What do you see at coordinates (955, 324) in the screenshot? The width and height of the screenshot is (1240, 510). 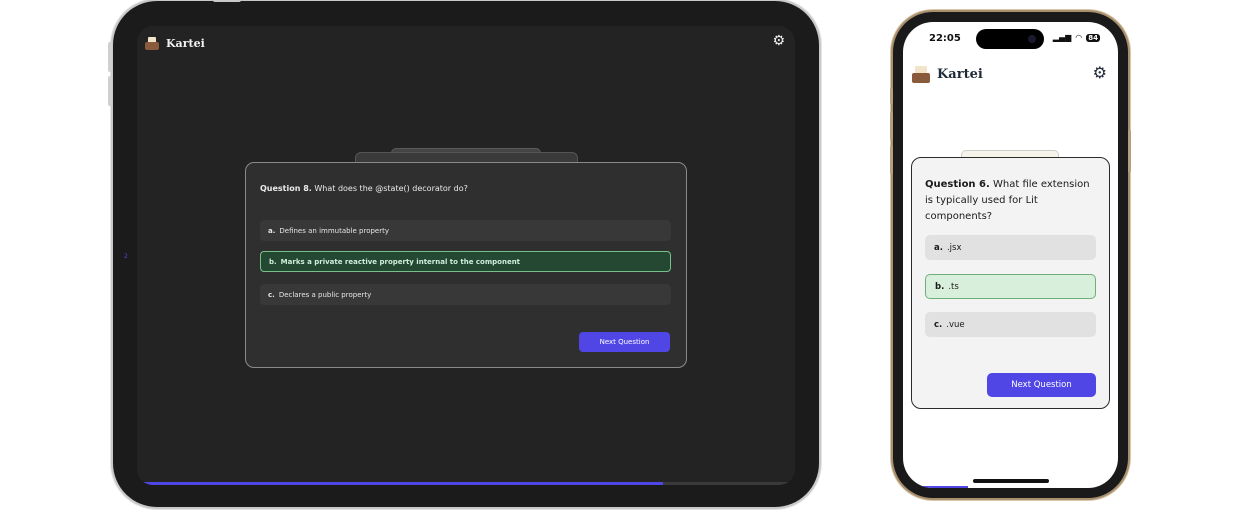 I see `option-text: .vue` at bounding box center [955, 324].